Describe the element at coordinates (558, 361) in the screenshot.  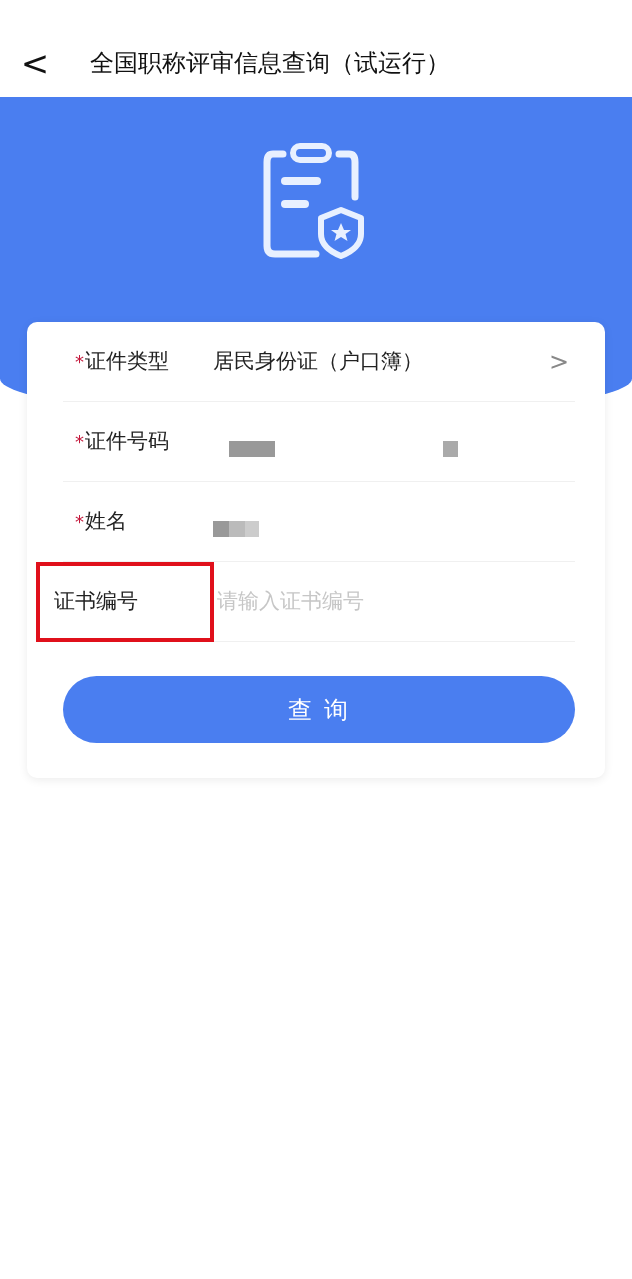
I see `chevron-button: >` at that location.